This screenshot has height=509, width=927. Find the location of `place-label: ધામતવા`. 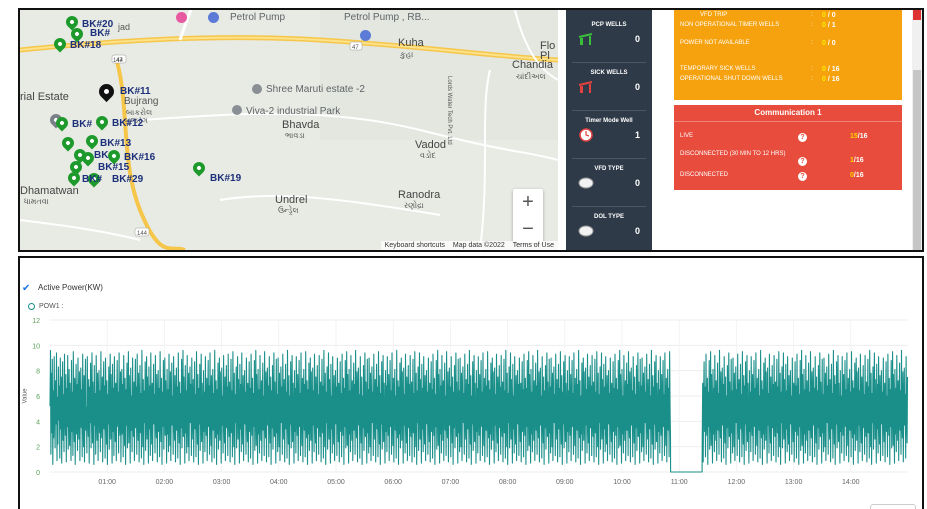

place-label: ધામતવા is located at coordinates (36, 201).